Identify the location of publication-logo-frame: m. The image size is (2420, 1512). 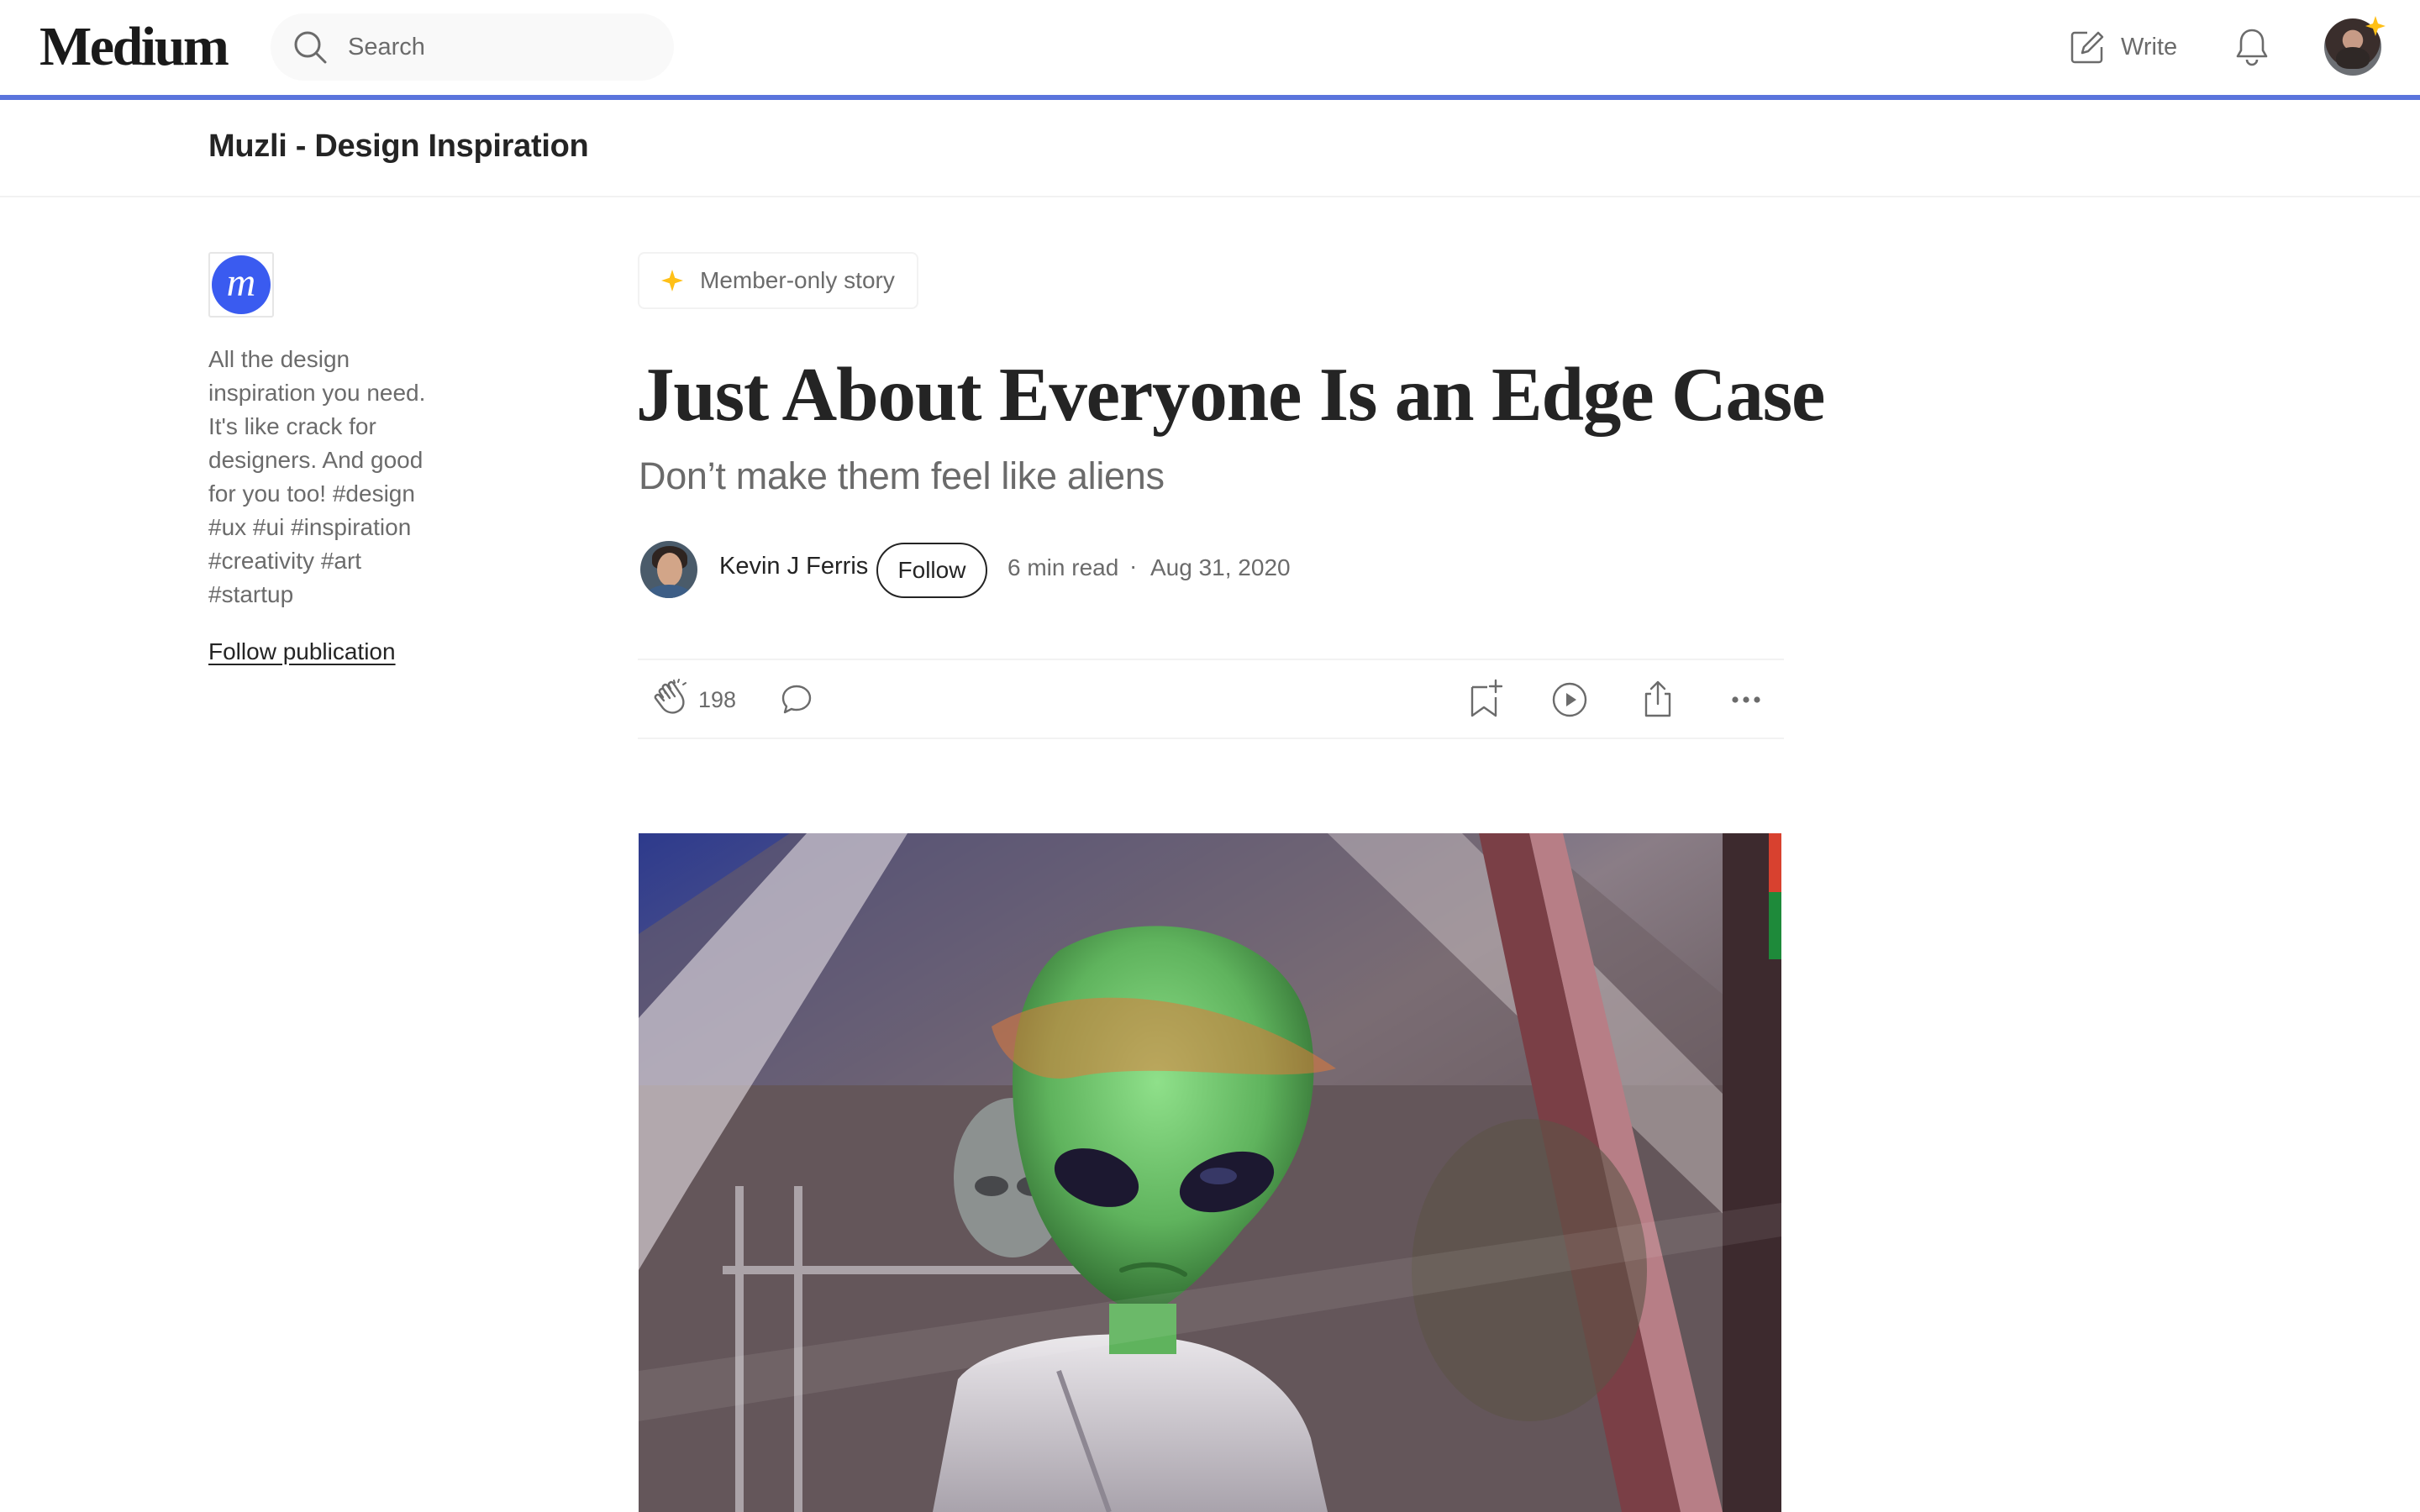
(241, 285).